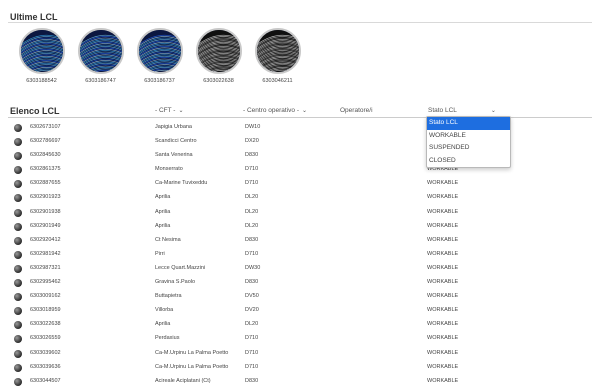  What do you see at coordinates (45, 127) in the screenshot?
I see `lcl-id: 6302673107` at bounding box center [45, 127].